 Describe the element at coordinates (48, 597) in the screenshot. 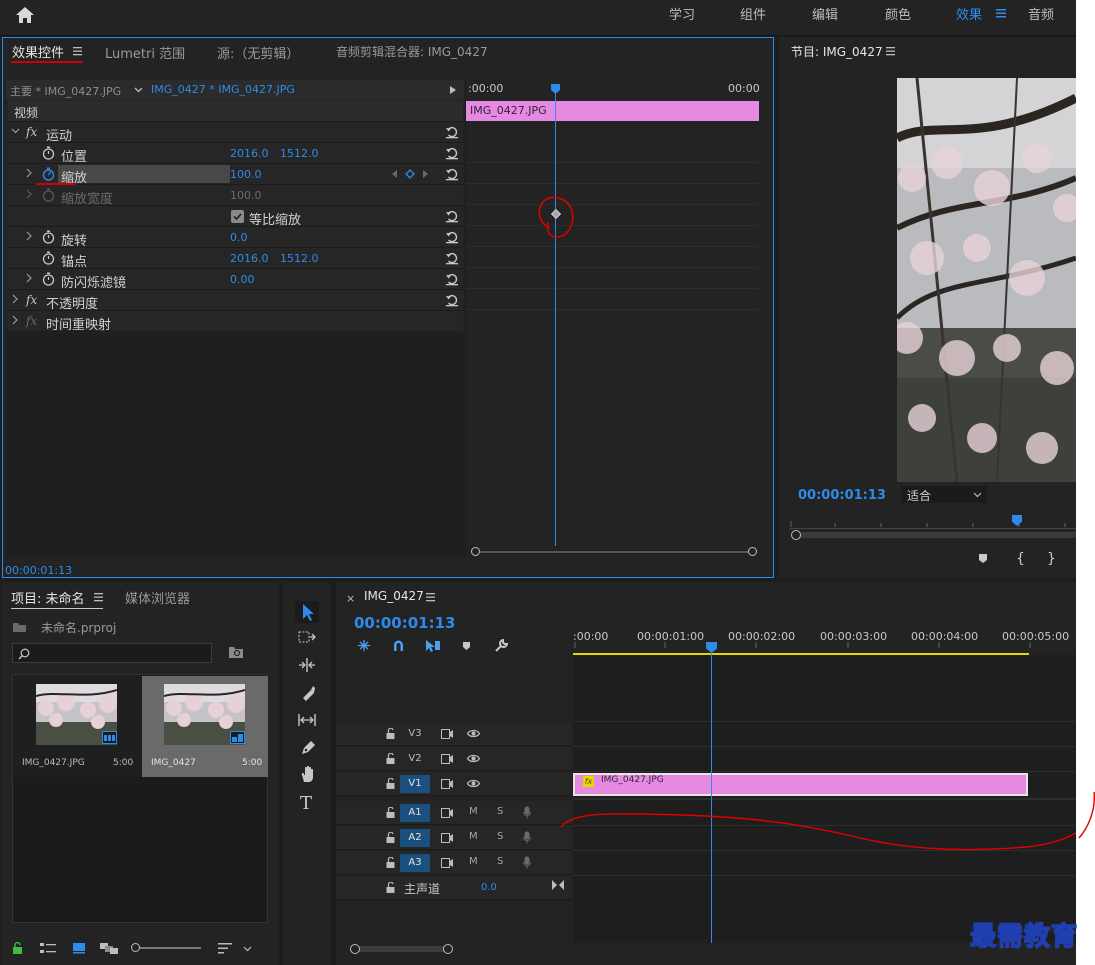

I see `tab-project: 项目: 未命名` at that location.